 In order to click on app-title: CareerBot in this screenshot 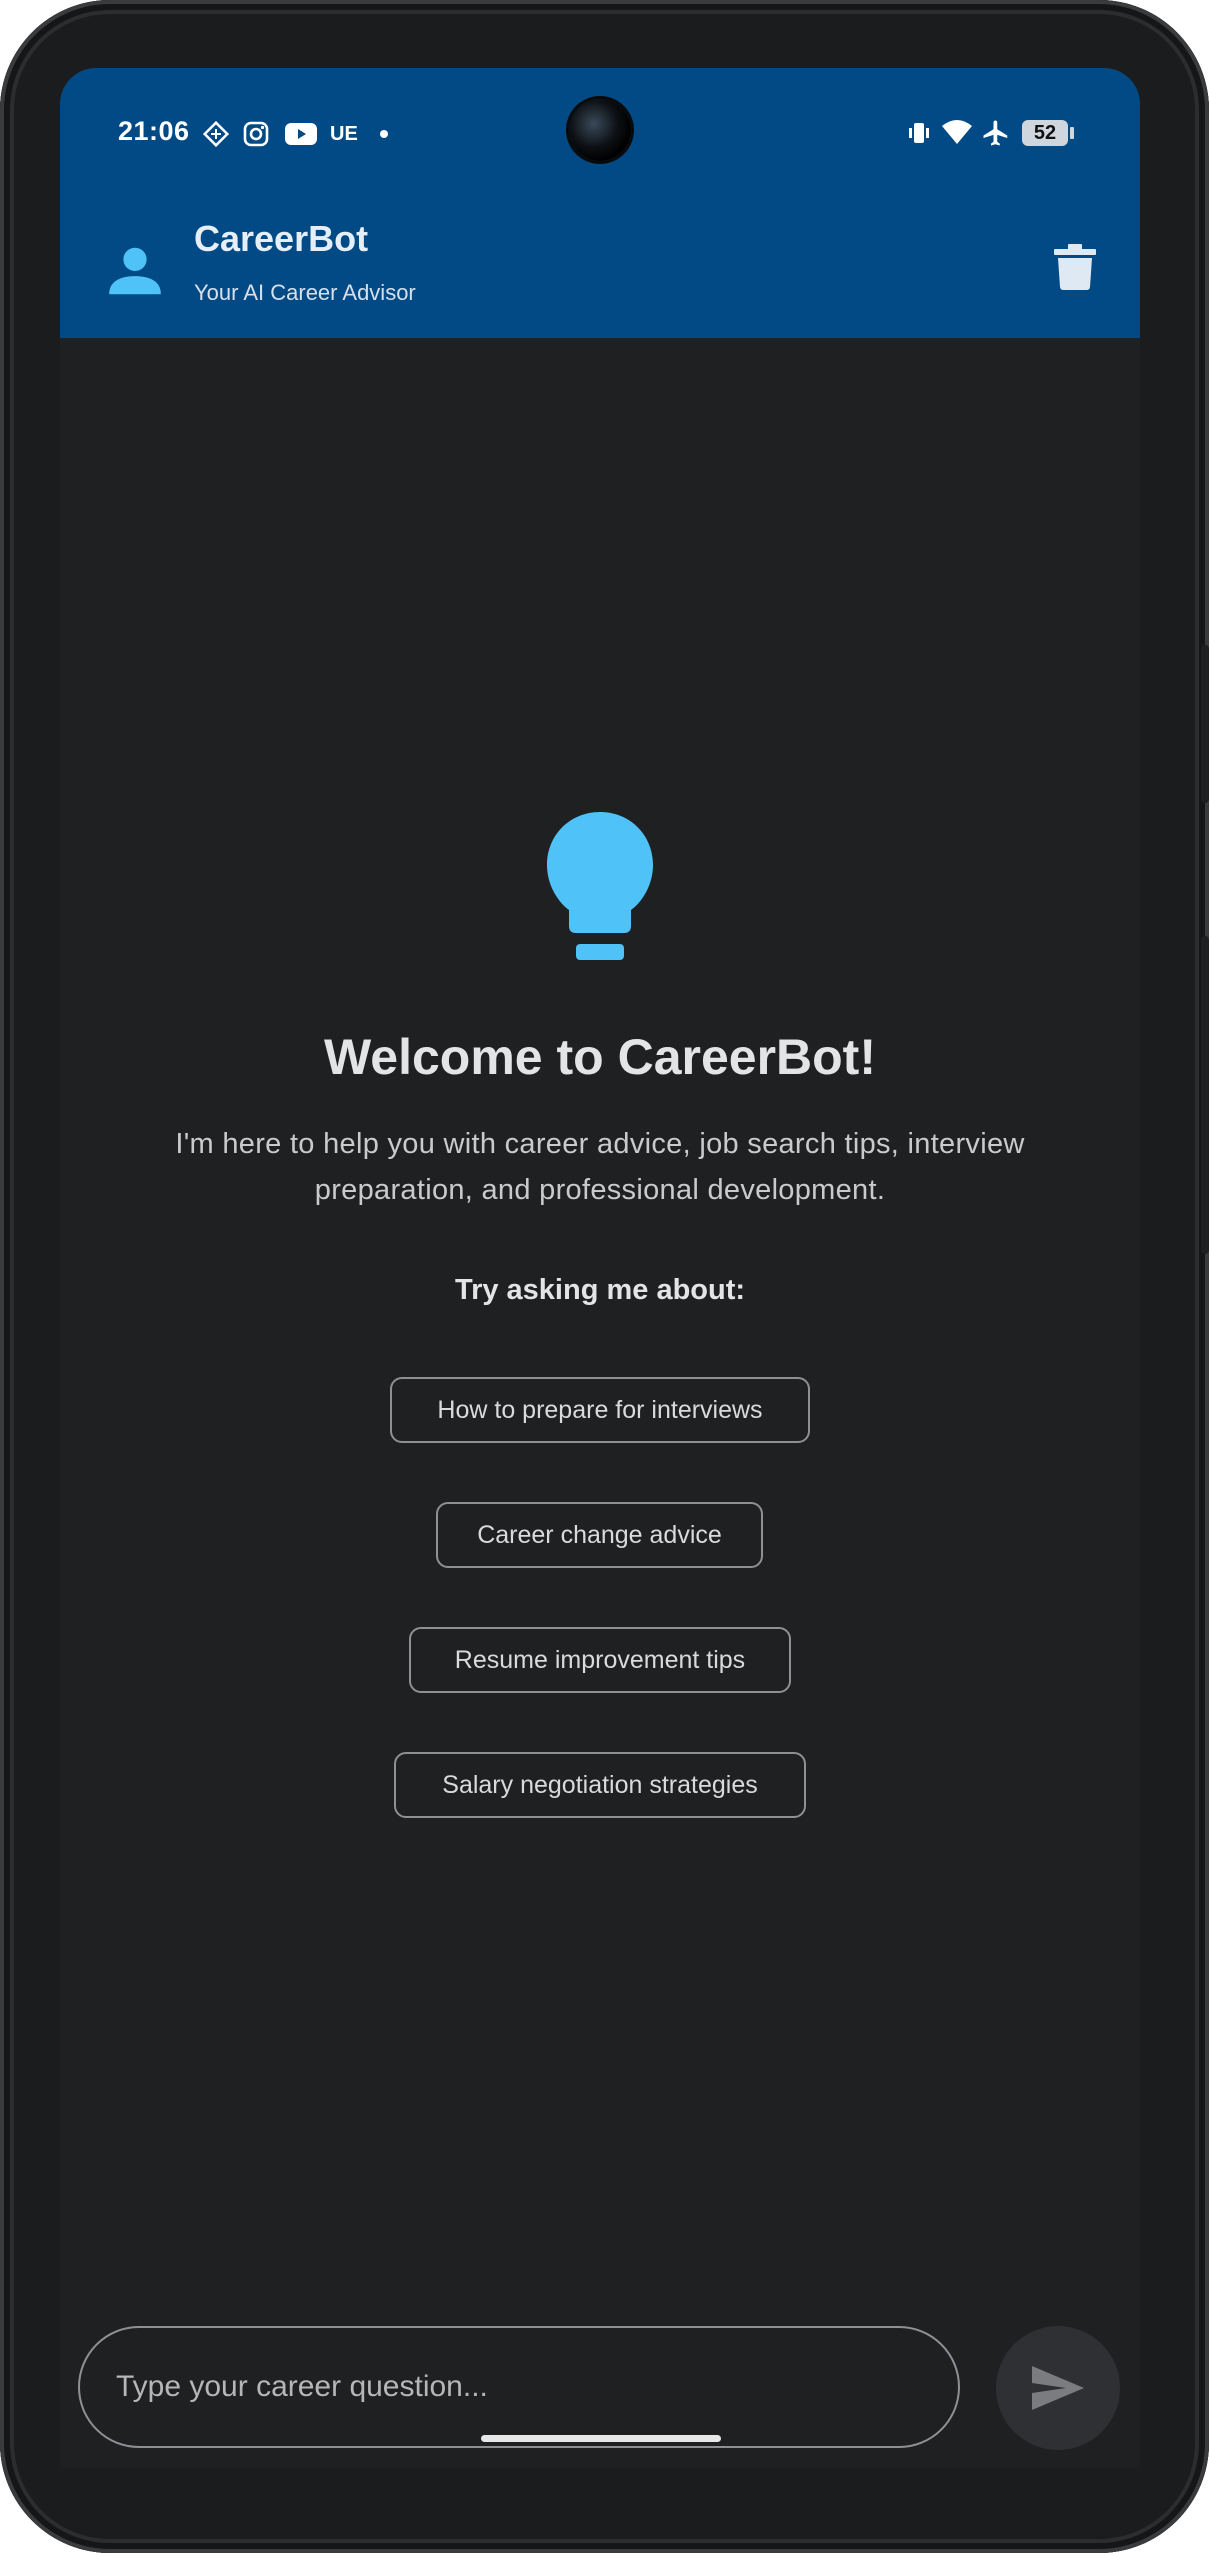, I will do `click(281, 238)`.